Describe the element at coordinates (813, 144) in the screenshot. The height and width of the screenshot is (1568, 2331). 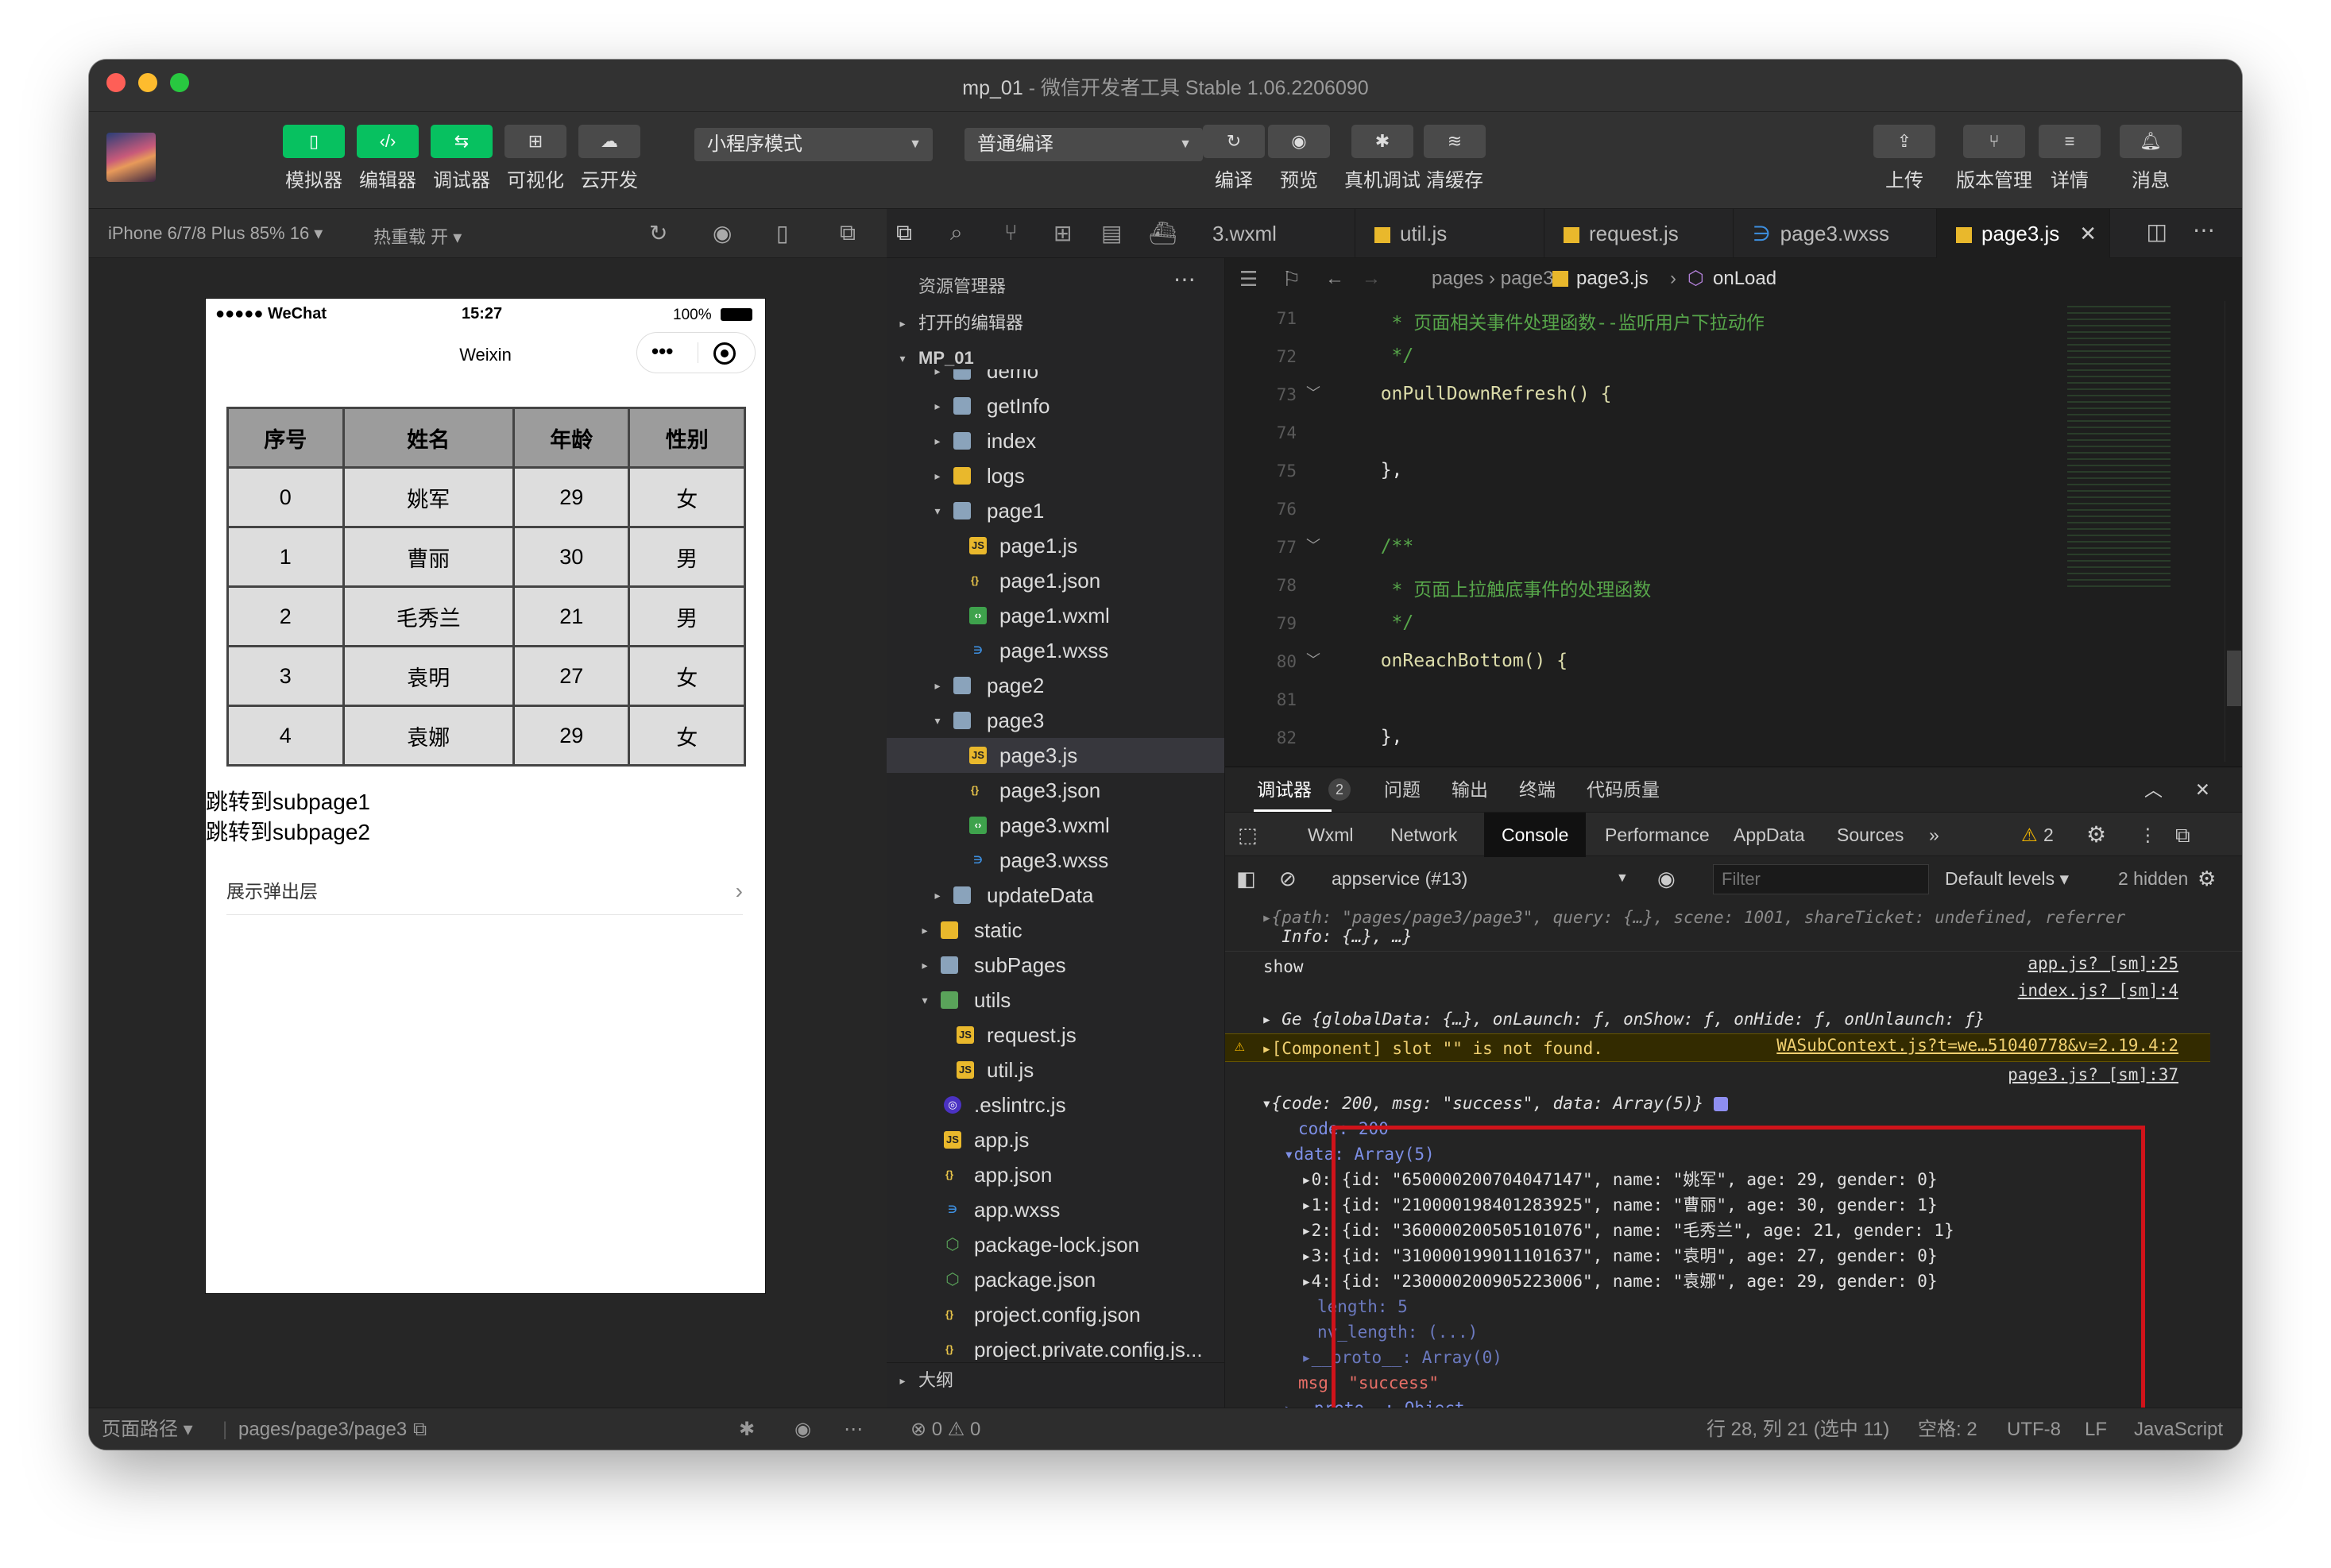
I see `mode-select: 小程序模式 ▼` at that location.